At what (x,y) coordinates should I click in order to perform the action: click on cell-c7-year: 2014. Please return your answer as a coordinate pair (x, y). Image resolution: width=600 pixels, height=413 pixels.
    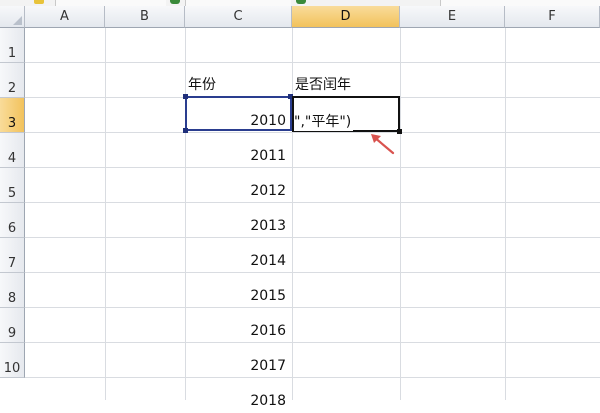
    Looking at the image, I should click on (238, 255).